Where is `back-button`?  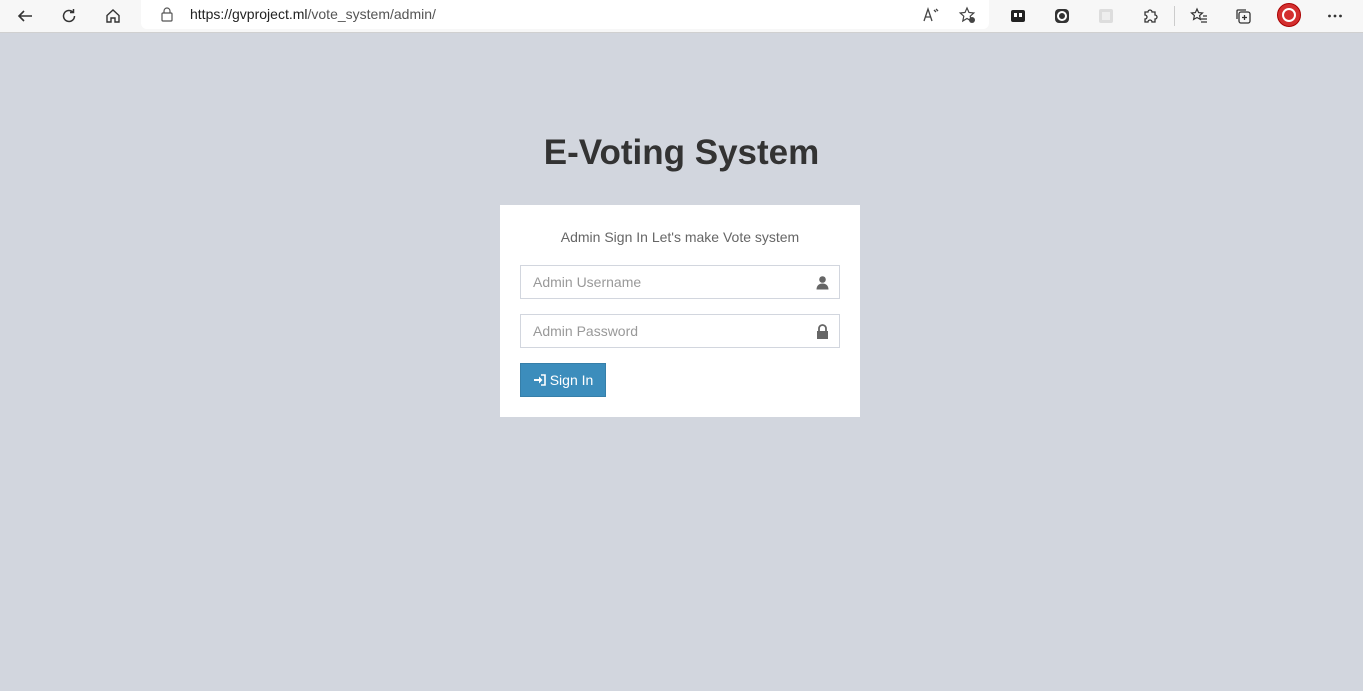
back-button is located at coordinates (25, 16).